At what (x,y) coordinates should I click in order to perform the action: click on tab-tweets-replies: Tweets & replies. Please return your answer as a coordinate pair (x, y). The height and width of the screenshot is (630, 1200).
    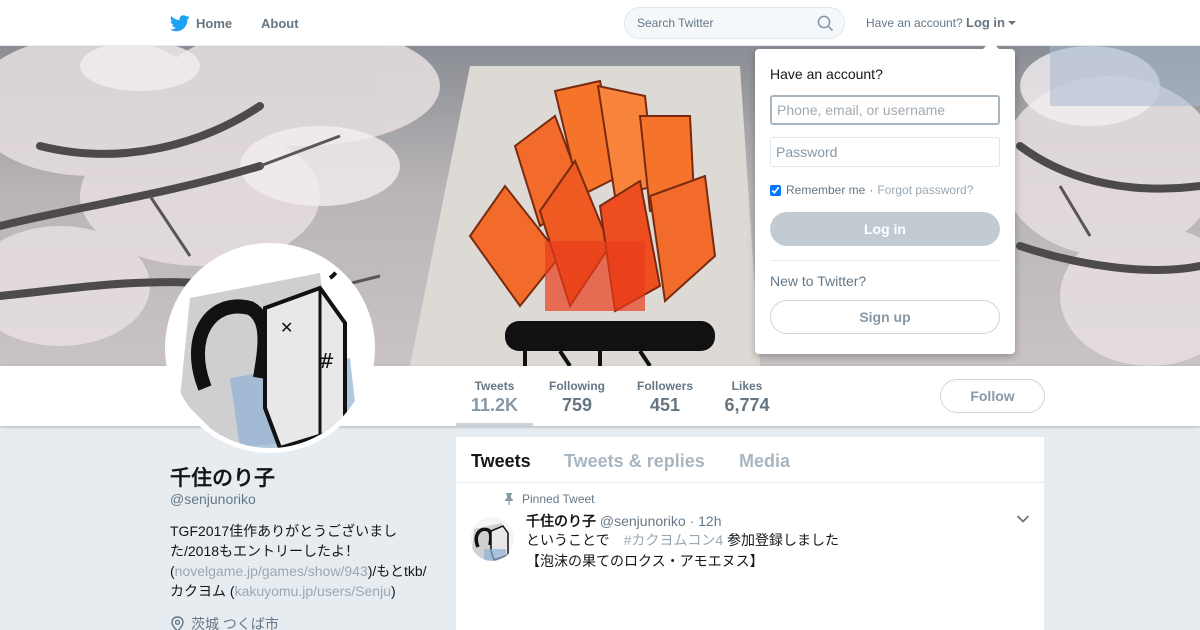
    Looking at the image, I should click on (634, 461).